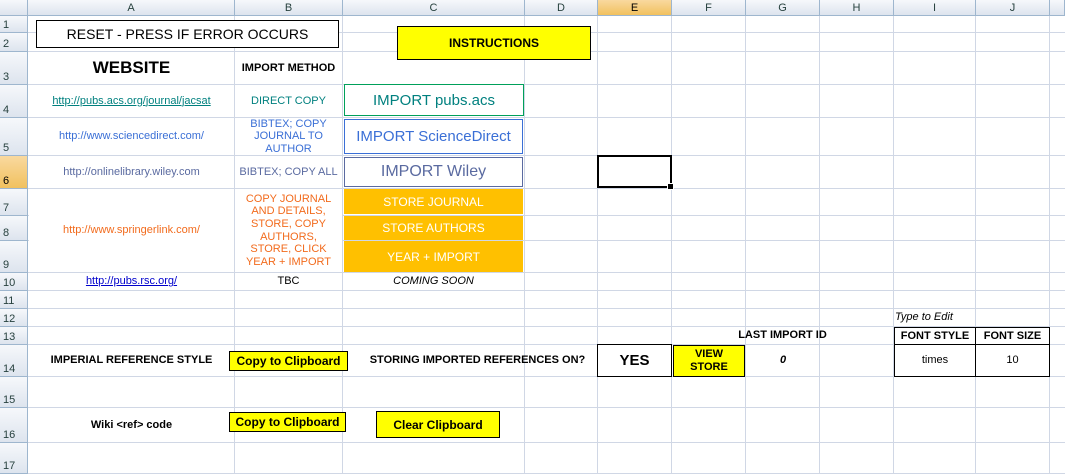  What do you see at coordinates (709, 361) in the screenshot?
I see `view-store-button: VIEW STORE` at bounding box center [709, 361].